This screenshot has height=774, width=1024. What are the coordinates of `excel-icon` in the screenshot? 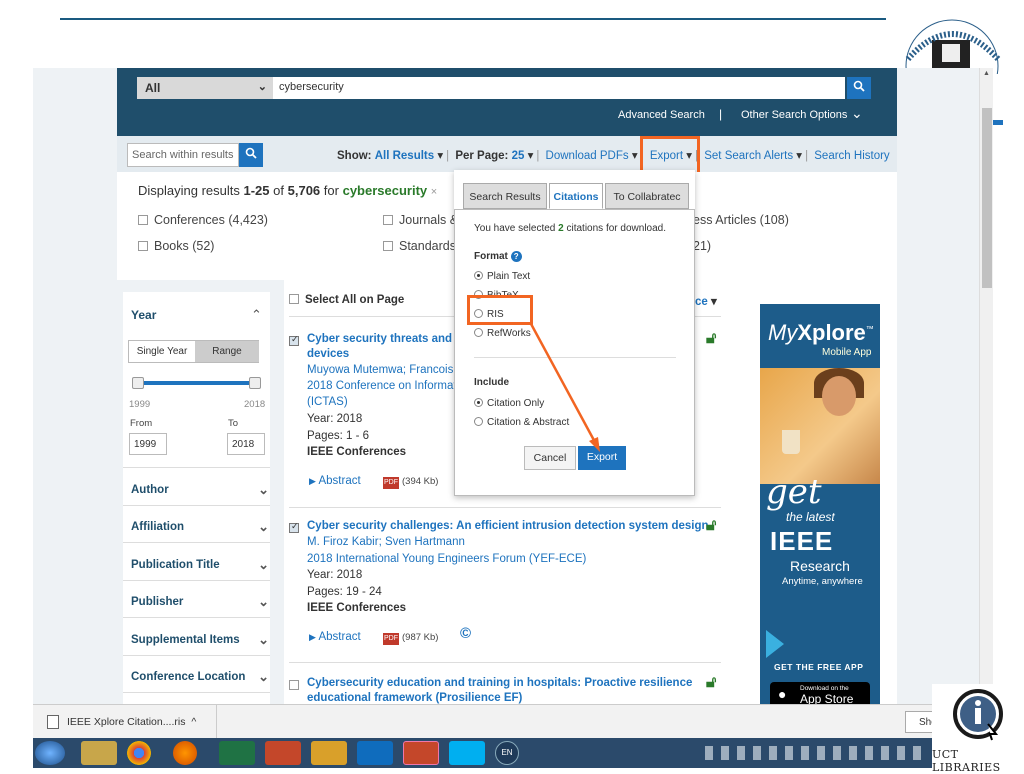 It's located at (237, 753).